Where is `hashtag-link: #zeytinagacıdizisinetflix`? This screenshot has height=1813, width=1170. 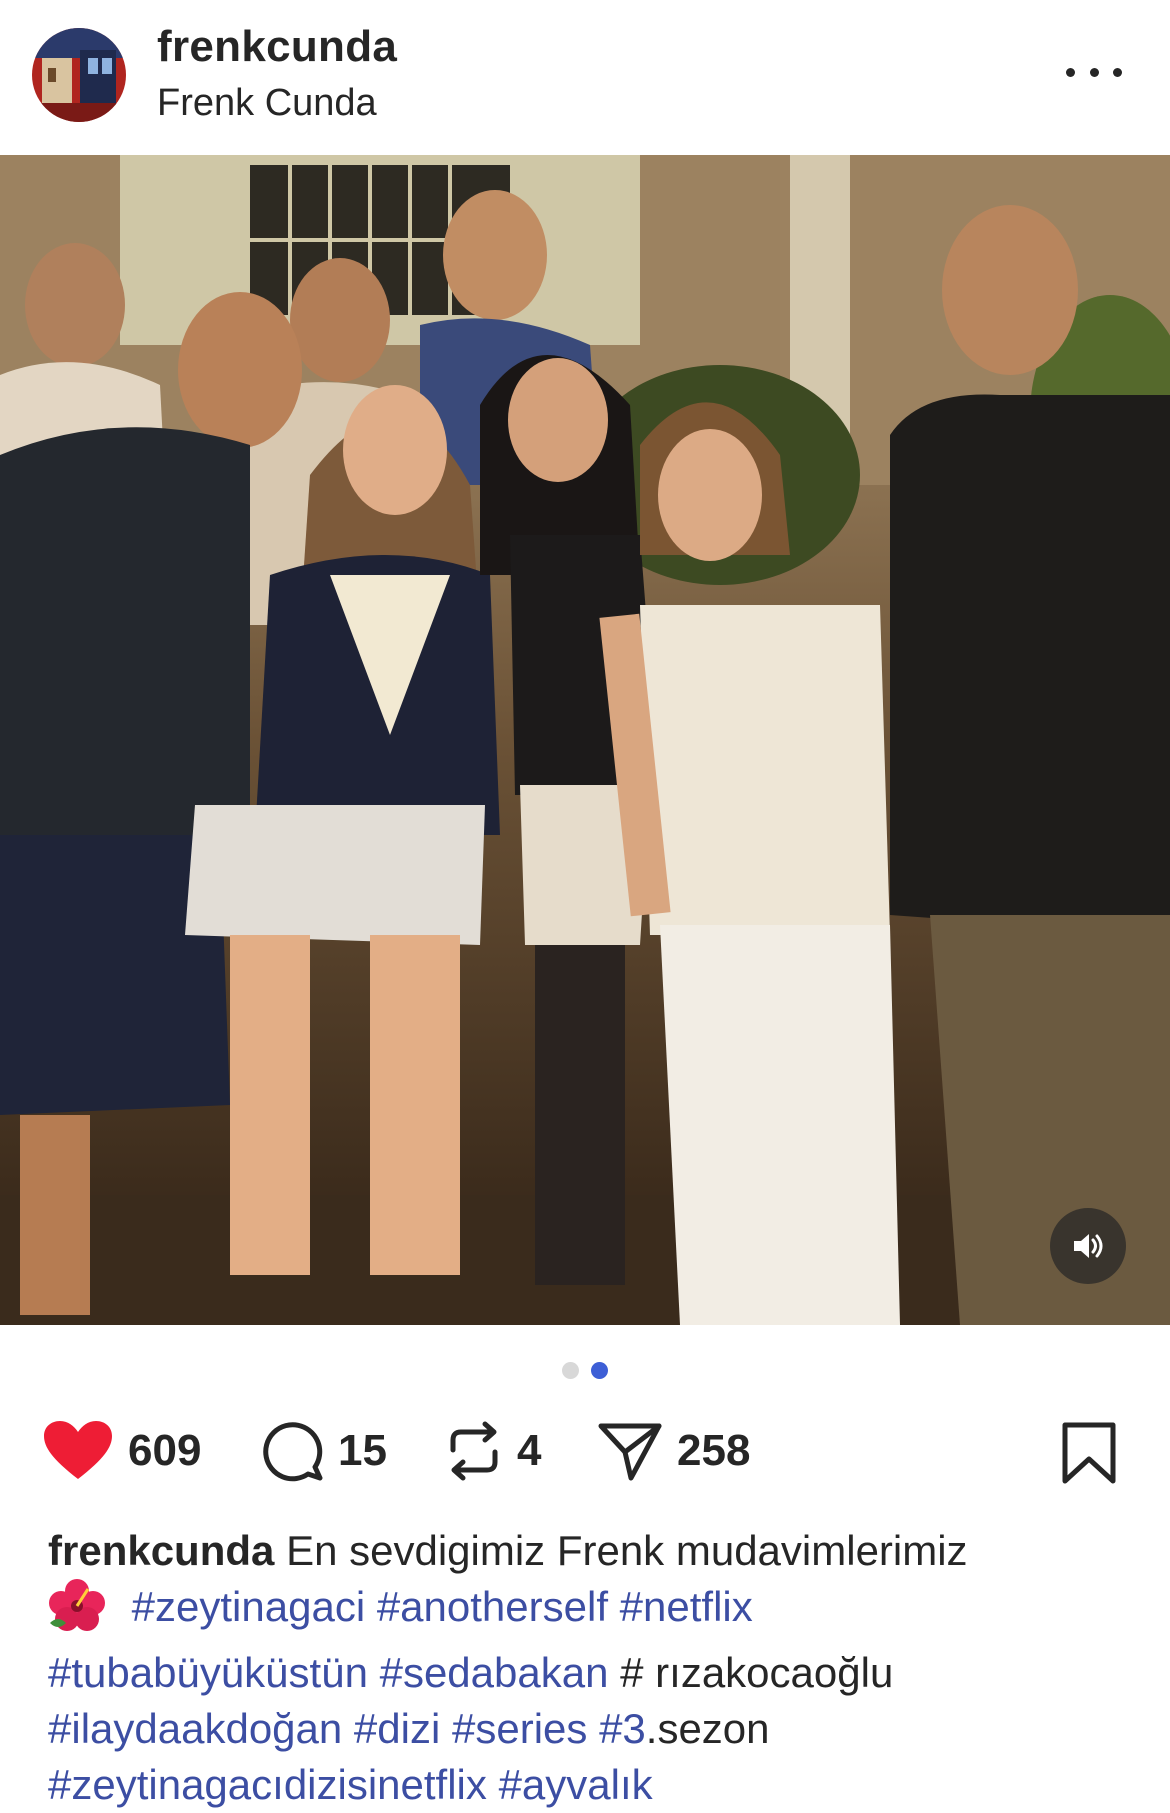 hashtag-link: #zeytinagacıdizisinetflix is located at coordinates (267, 1784).